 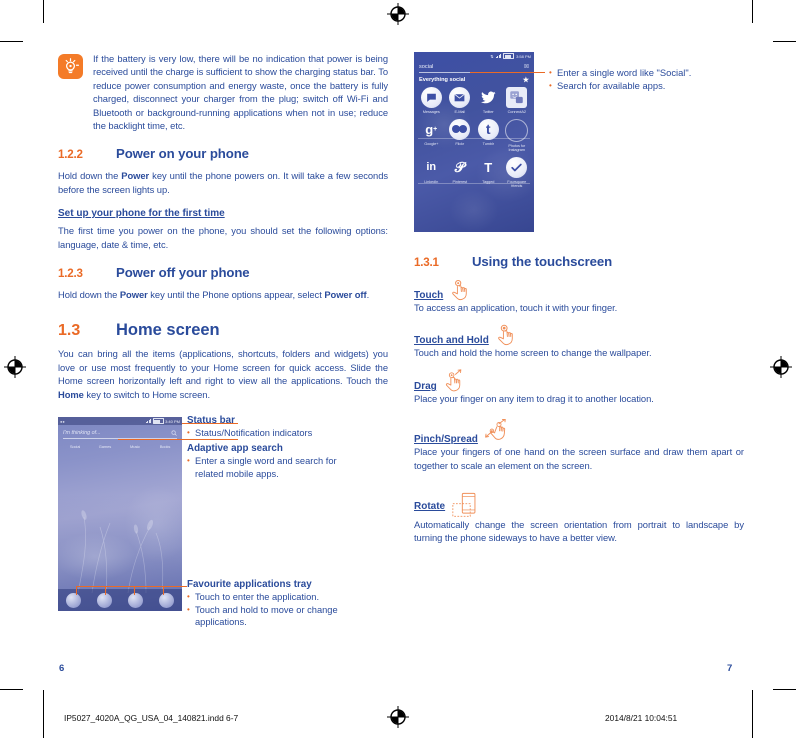 What do you see at coordinates (517, 167) in the screenshot?
I see `foursquare-icon` at bounding box center [517, 167].